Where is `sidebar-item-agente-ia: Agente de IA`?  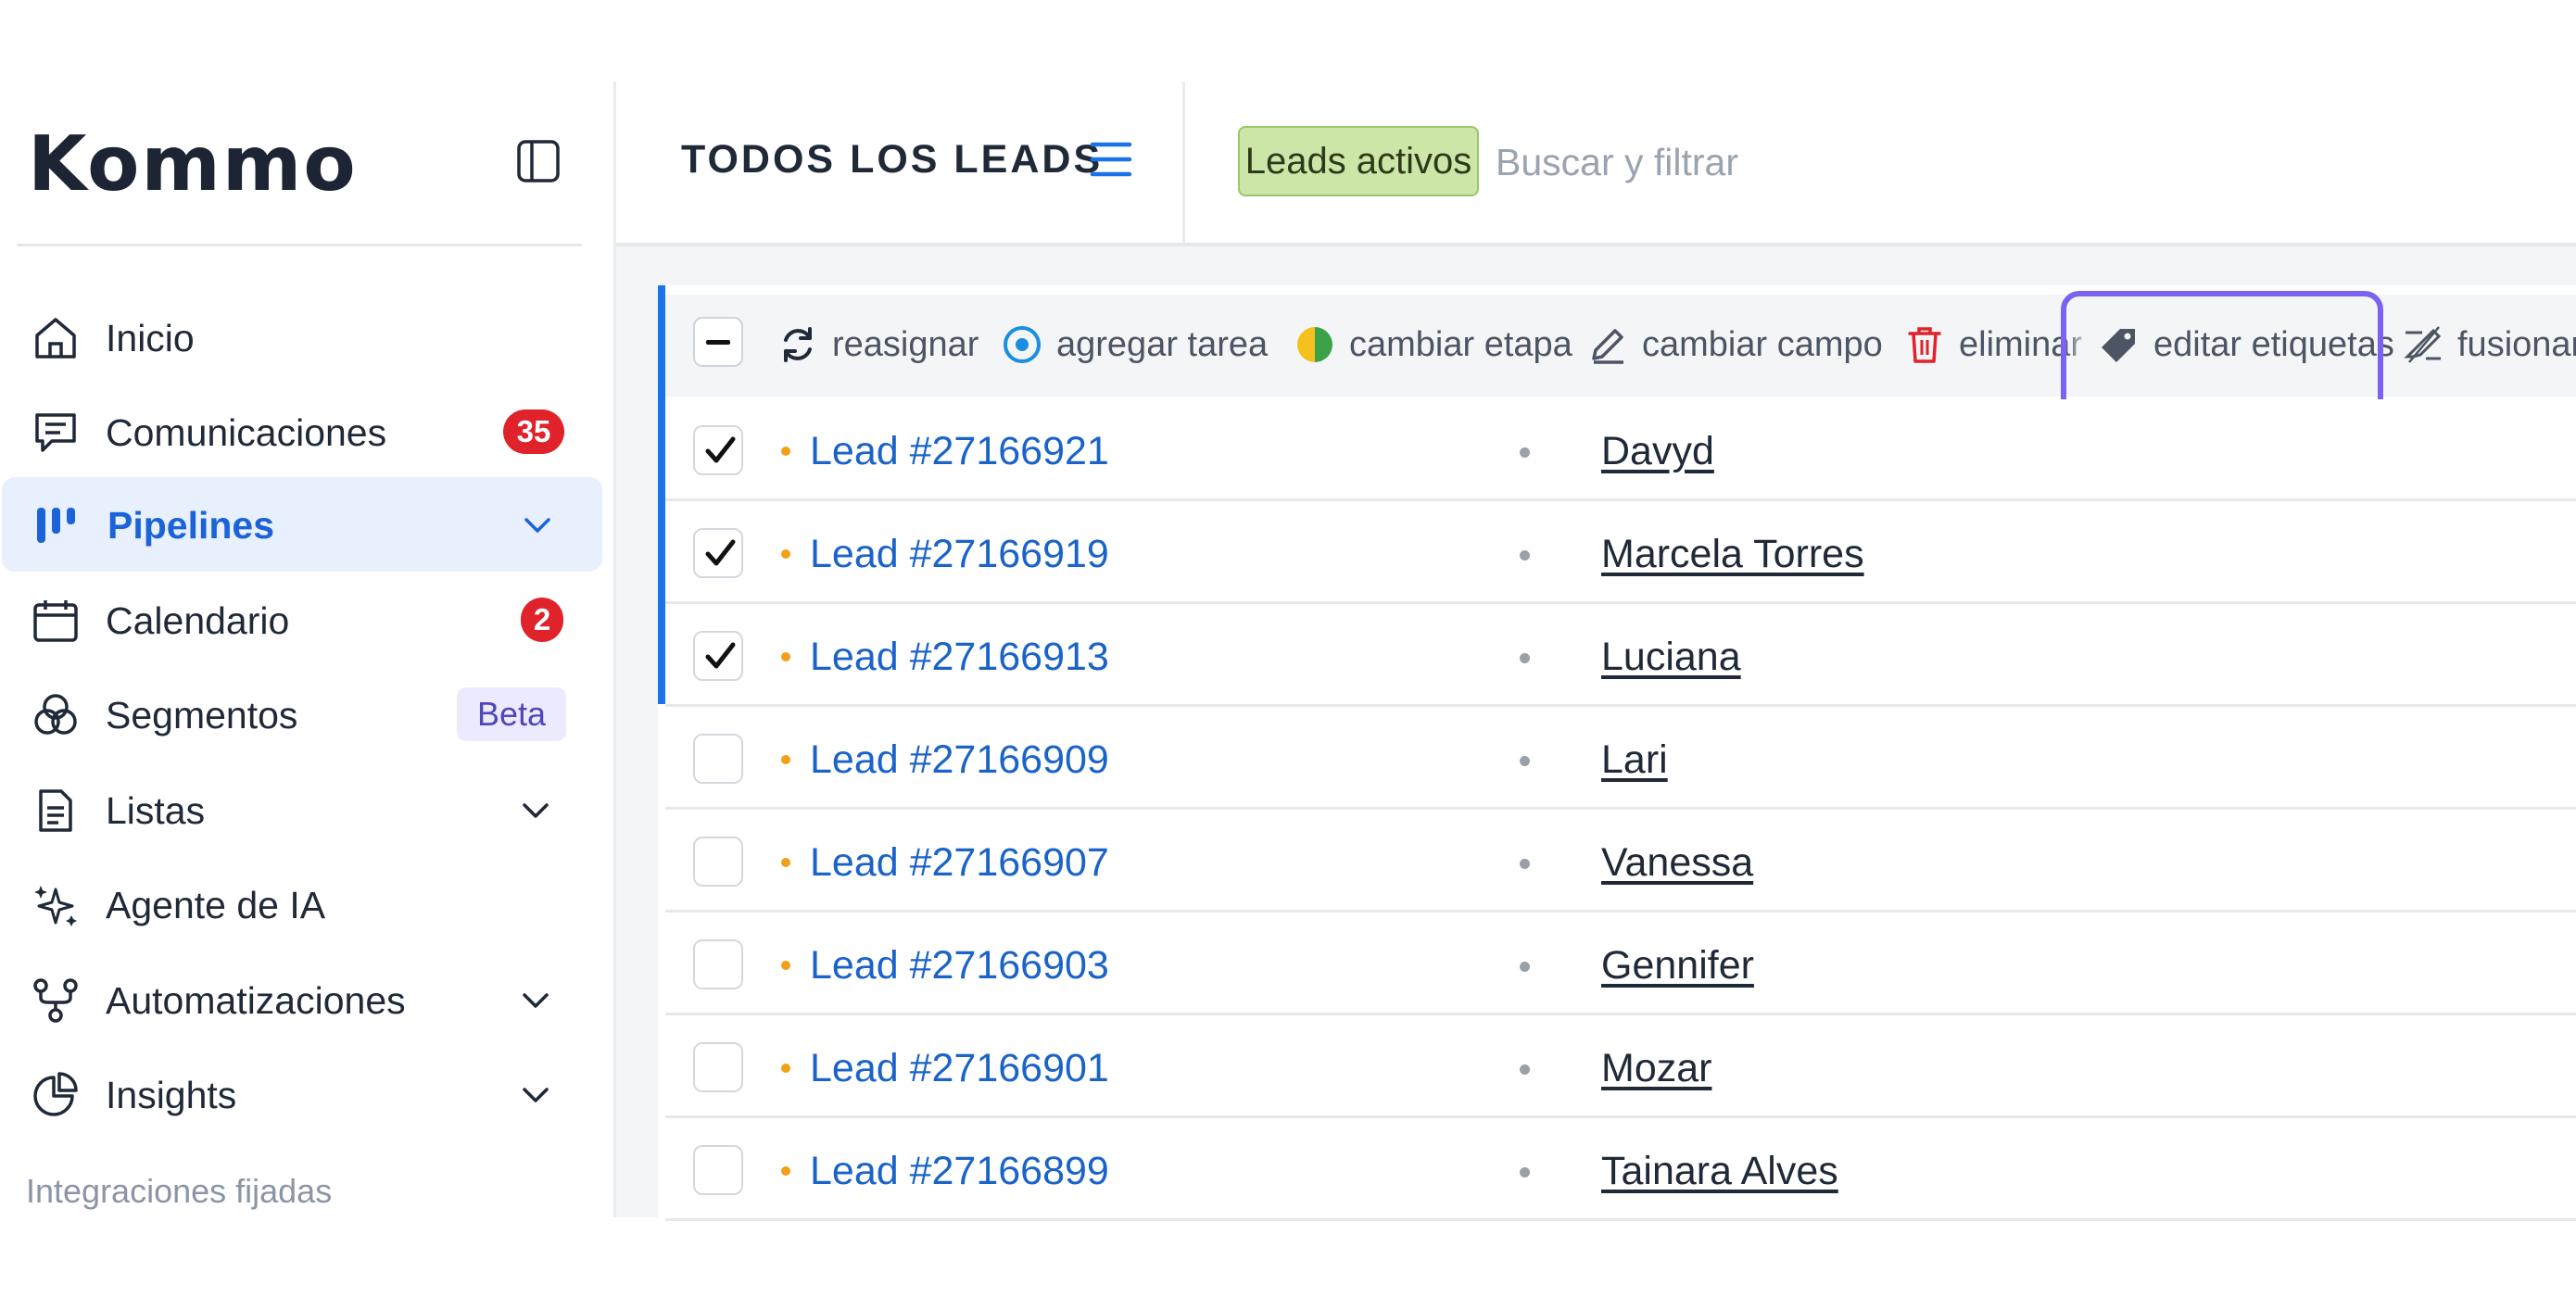 sidebar-item-agente-ia: Agente de IA is located at coordinates (302, 904).